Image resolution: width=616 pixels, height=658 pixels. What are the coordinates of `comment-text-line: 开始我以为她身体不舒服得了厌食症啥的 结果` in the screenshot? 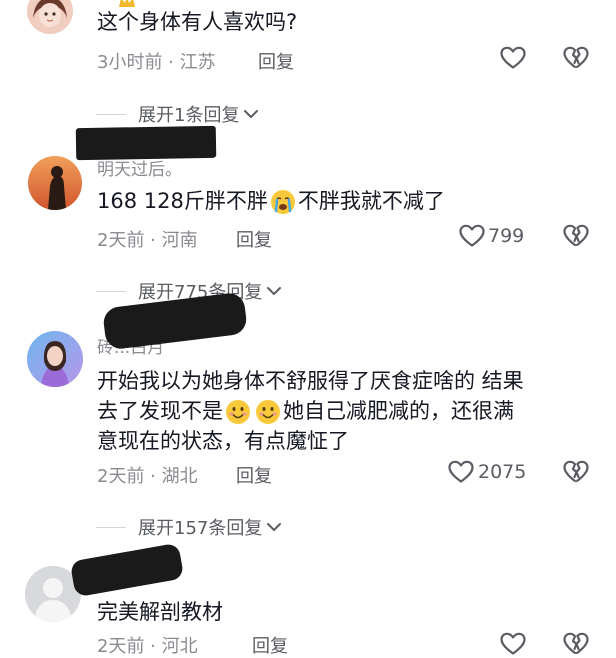 It's located at (310, 381).